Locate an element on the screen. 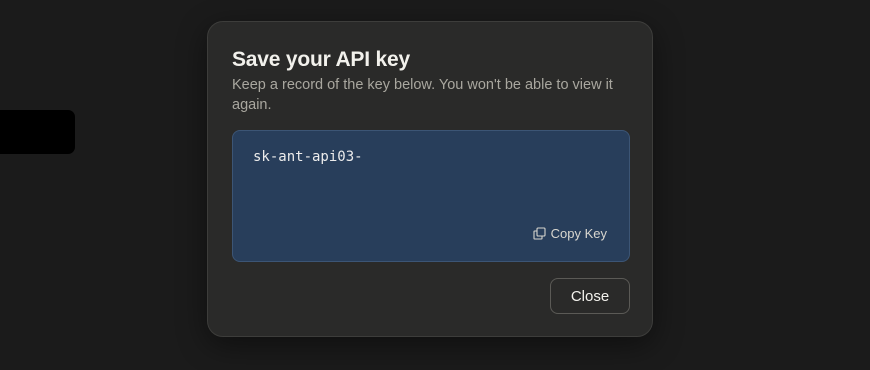  api-key-value: sk-ant-api03- is located at coordinates (308, 157).